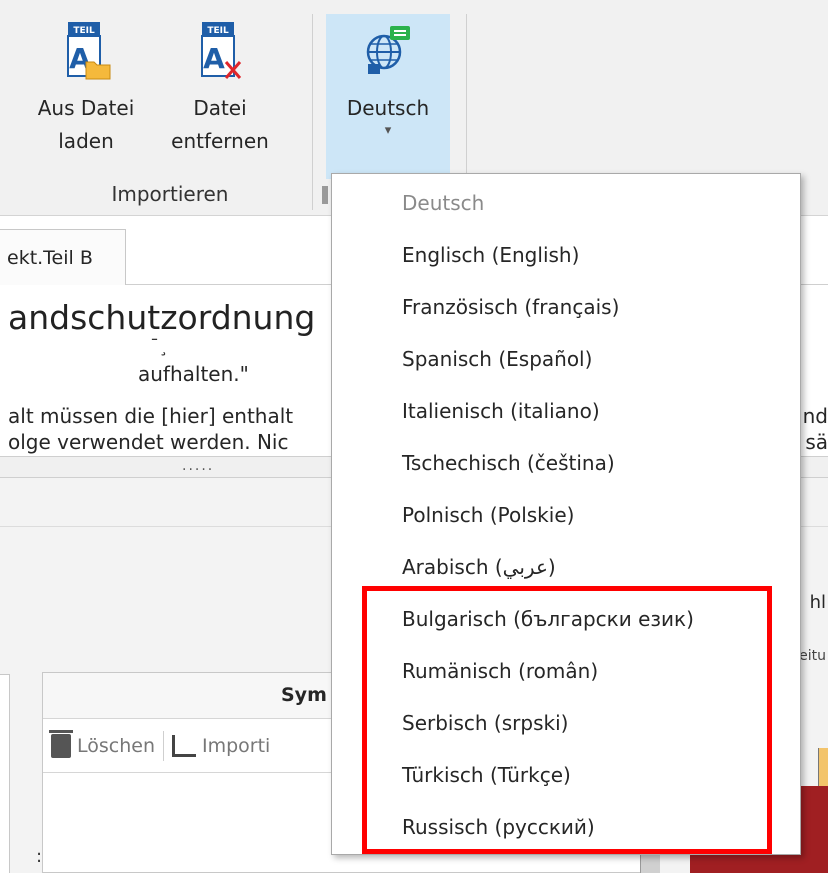 The image size is (828, 873). Describe the element at coordinates (501, 411) in the screenshot. I see `menu-item-italienisch: Italienisch (italiano)` at that location.